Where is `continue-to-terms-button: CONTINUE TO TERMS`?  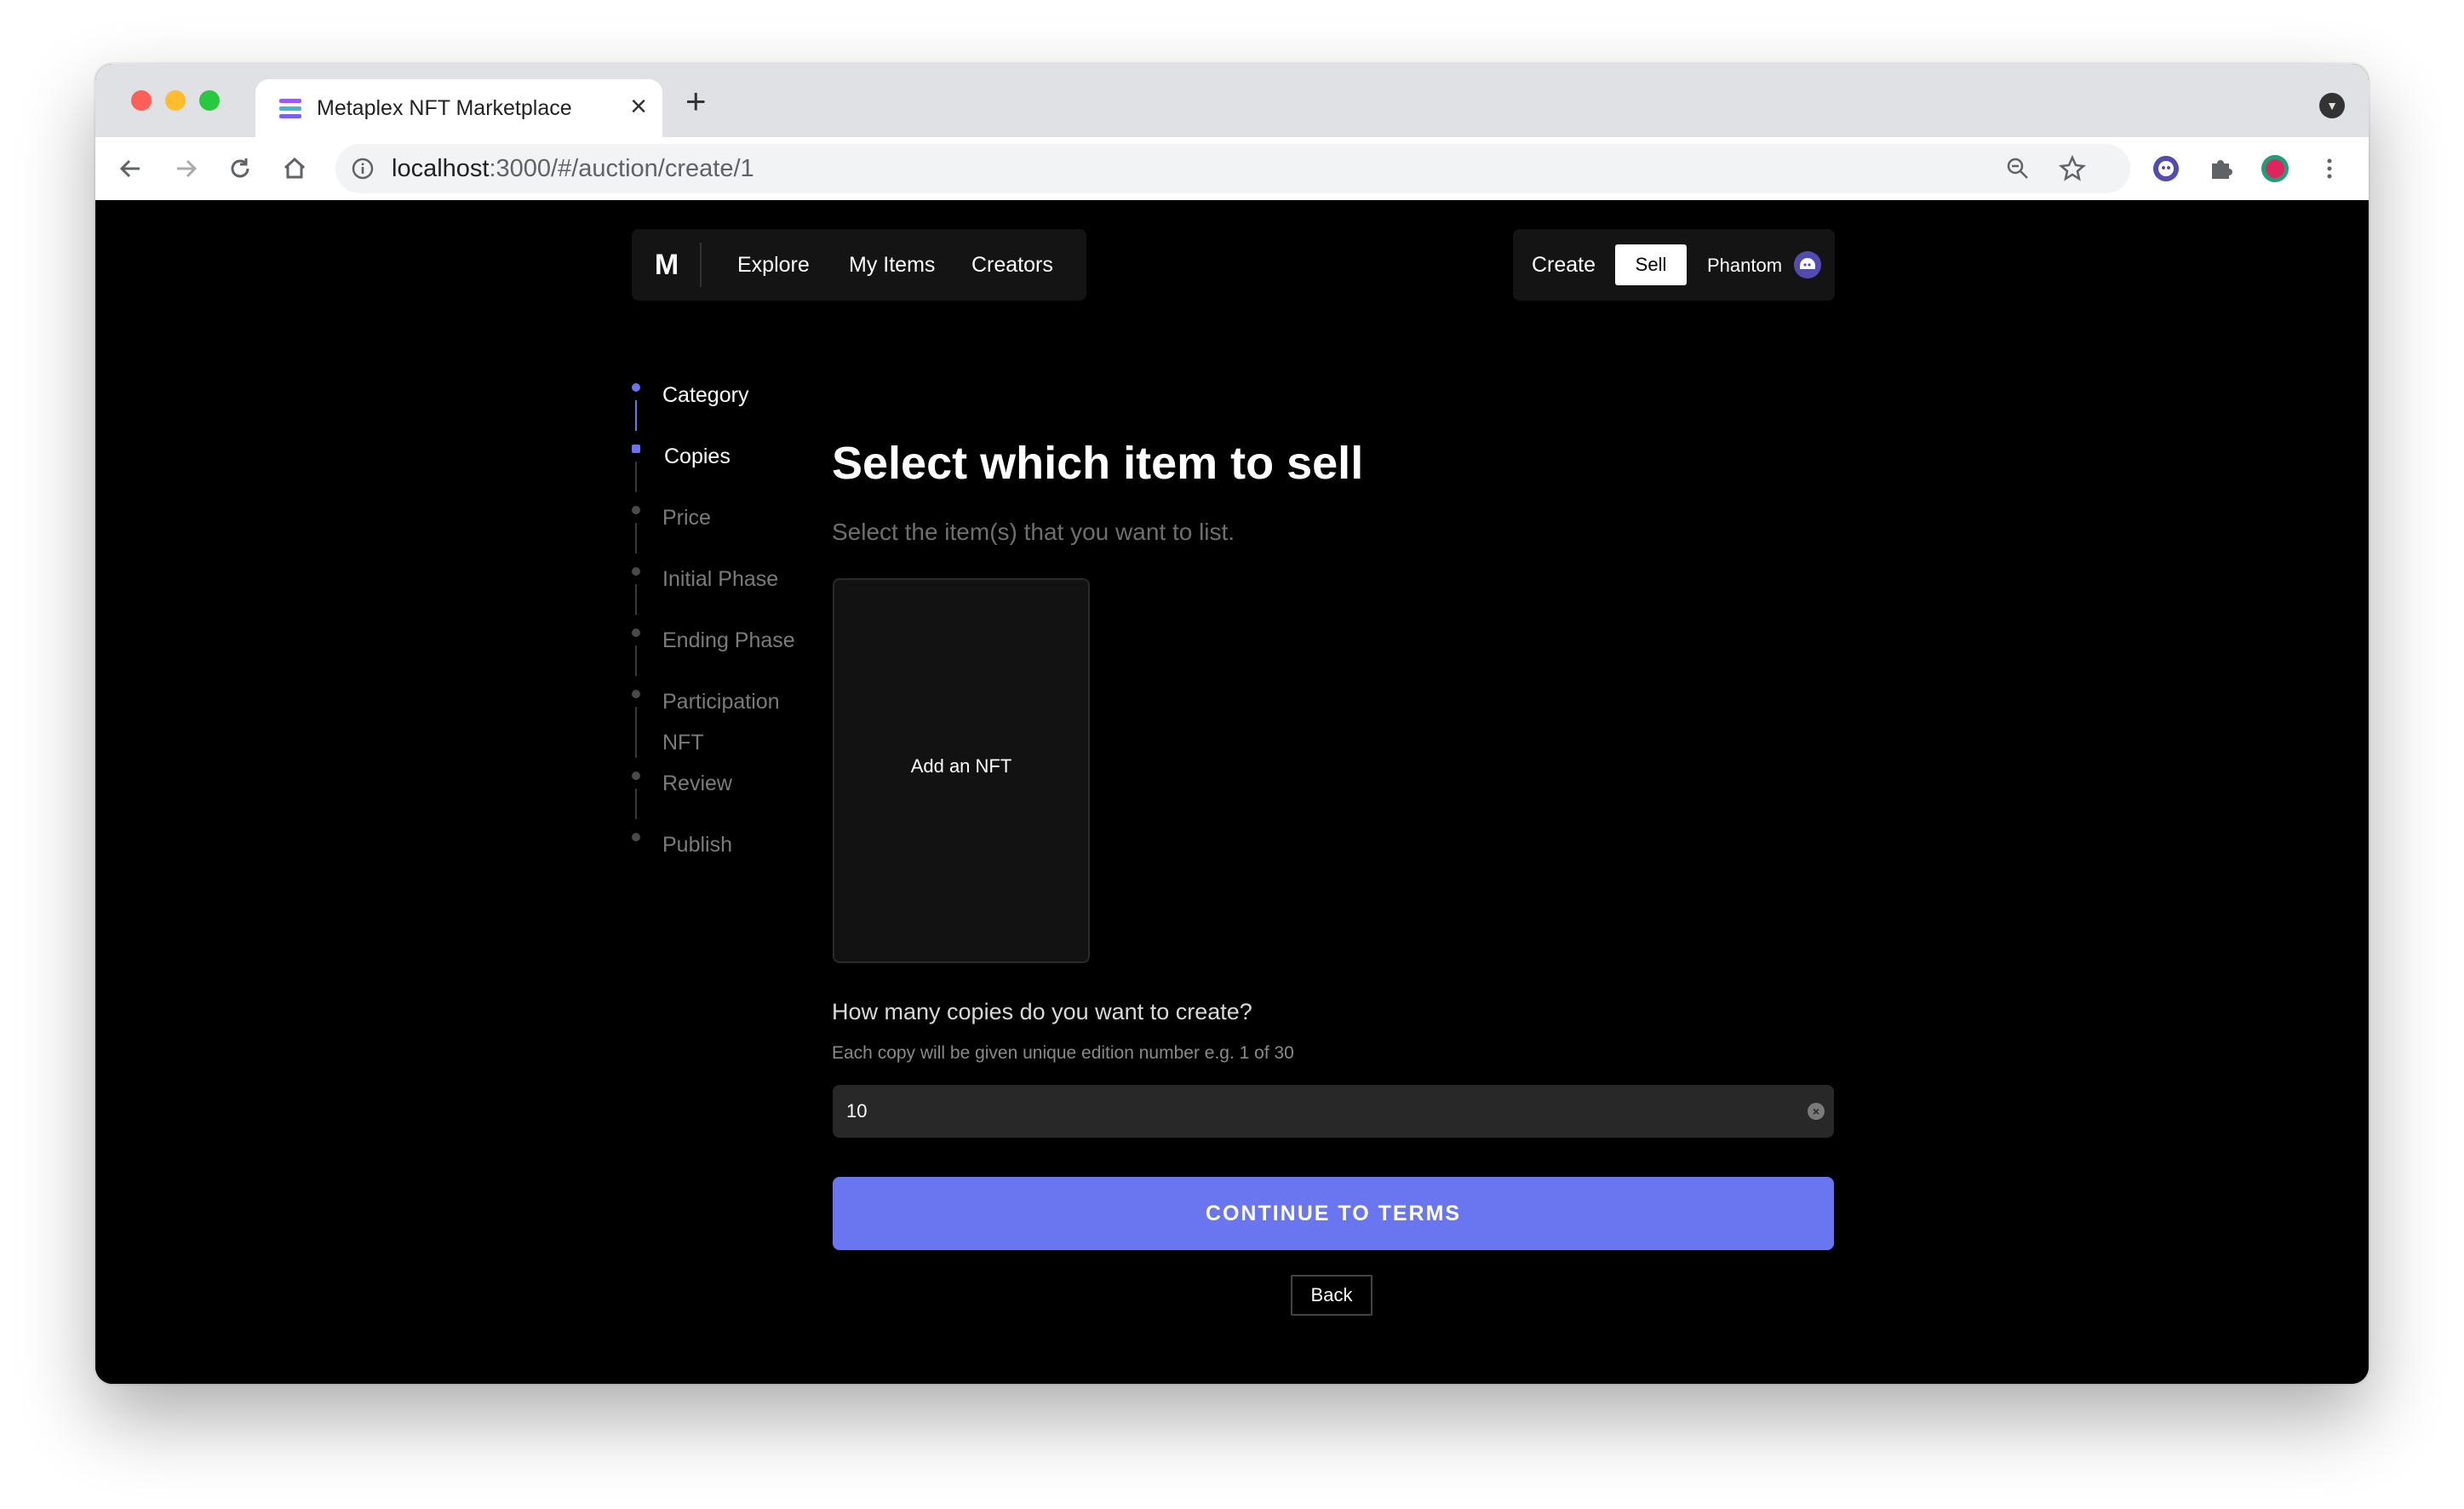 continue-to-terms-button: CONTINUE TO TERMS is located at coordinates (1333, 1213).